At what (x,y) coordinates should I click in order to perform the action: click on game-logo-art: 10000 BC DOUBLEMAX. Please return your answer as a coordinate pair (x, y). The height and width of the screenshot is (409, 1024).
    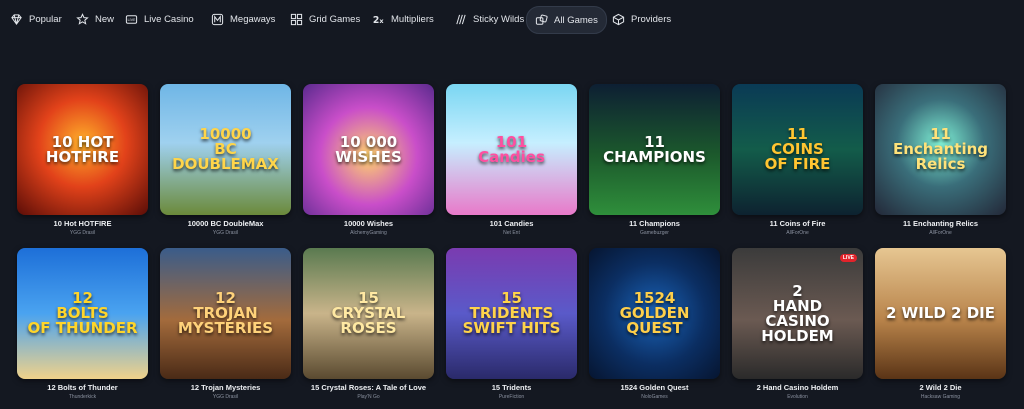
    Looking at the image, I should click on (225, 149).